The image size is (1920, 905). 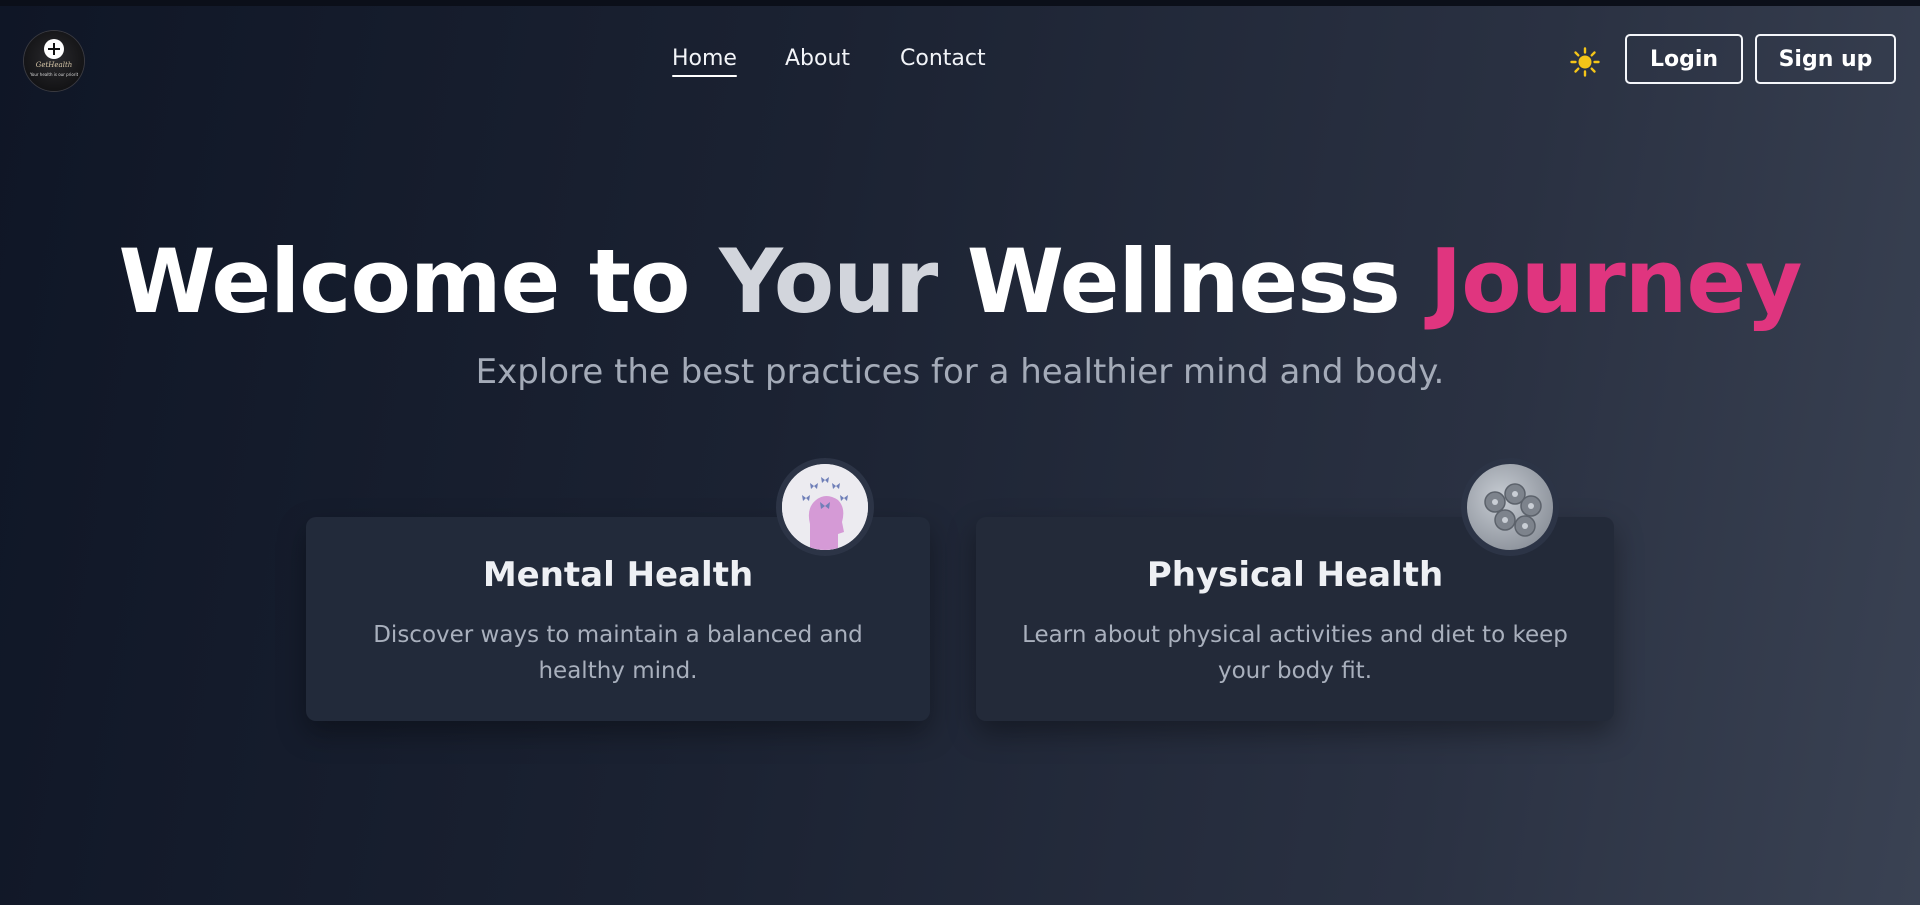 What do you see at coordinates (1295, 575) in the screenshot?
I see `card-title: Physical Health` at bounding box center [1295, 575].